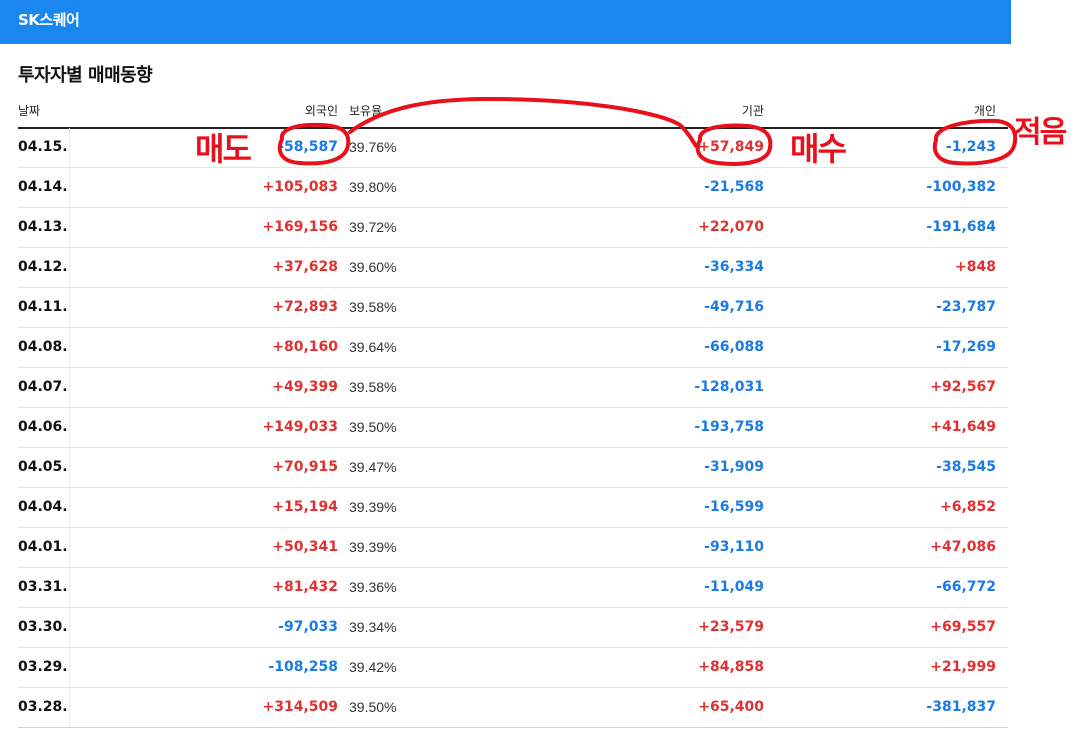  Describe the element at coordinates (308, 627) in the screenshot. I see `cell-foreign: -97,033` at that location.